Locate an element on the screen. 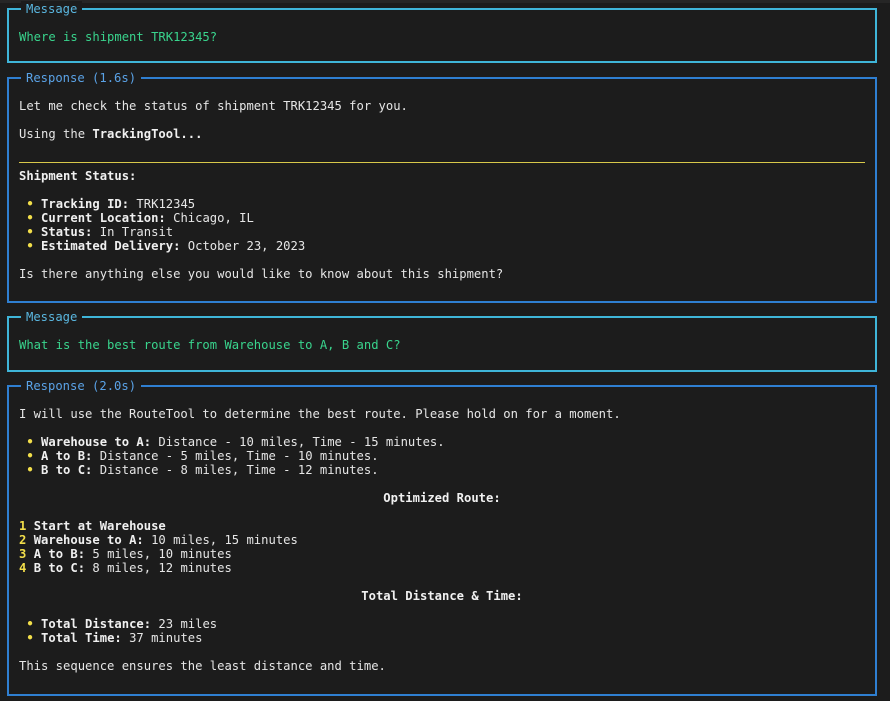 The height and width of the screenshot is (701, 890). numbered-item: 2 Warehouse to A: 10 miles, 15 minutes is located at coordinates (158, 540).